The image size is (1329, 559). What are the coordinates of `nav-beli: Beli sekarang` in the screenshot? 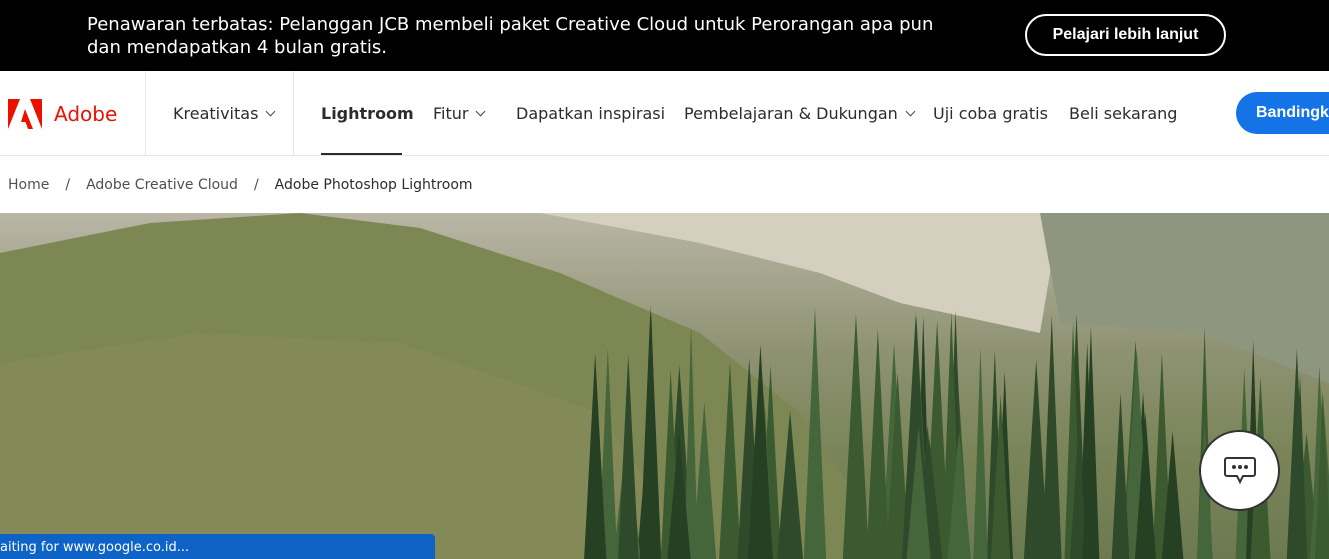 It's located at (1123, 113).